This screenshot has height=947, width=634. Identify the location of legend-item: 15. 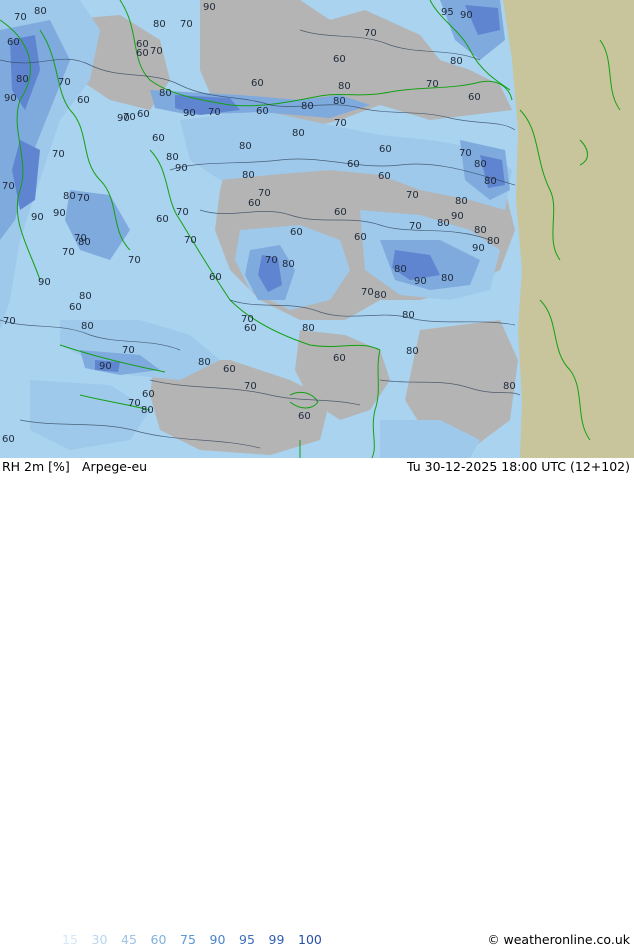
(70, 939).